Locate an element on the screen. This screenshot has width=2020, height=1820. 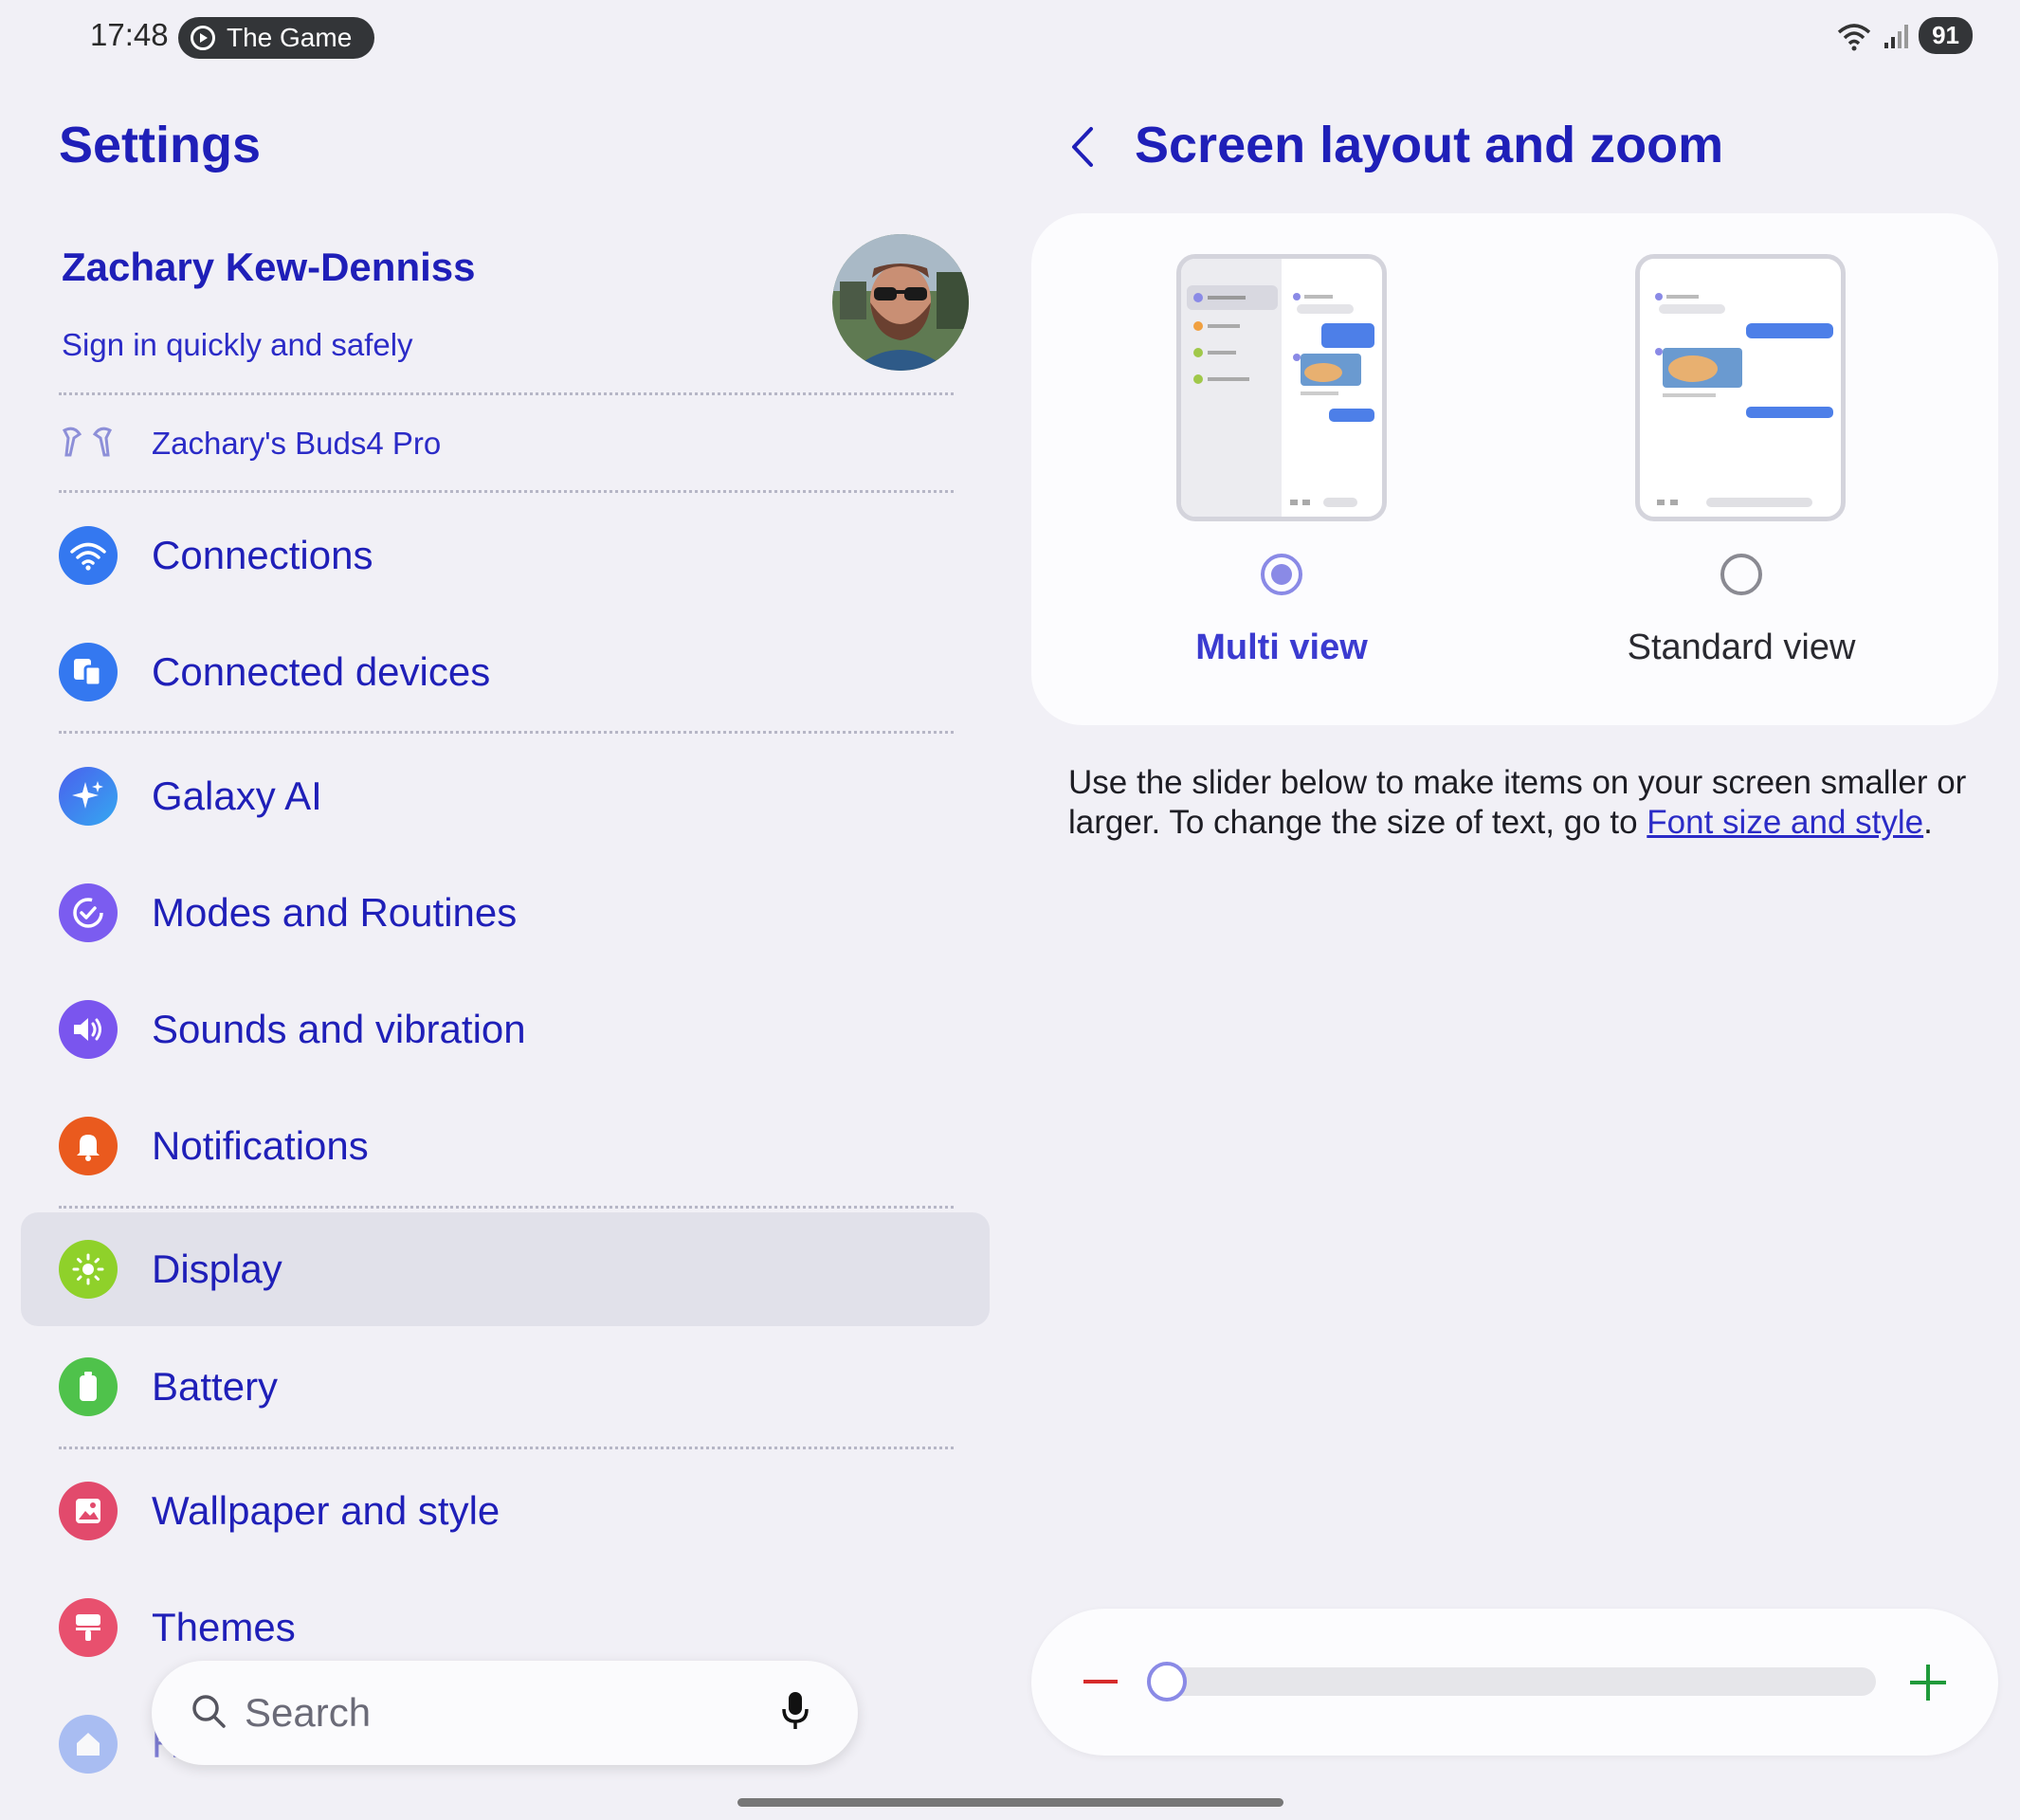
navigation-handle is located at coordinates (1010, 1802).